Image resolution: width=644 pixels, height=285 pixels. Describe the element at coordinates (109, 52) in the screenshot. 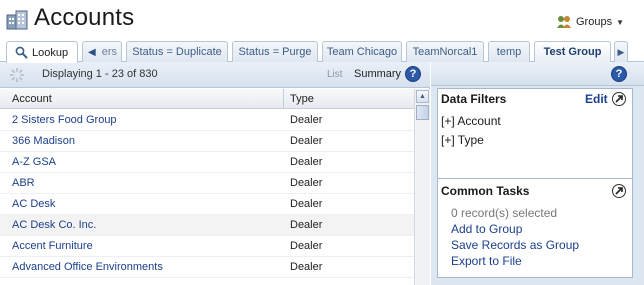

I see `tab-partial-label: ers` at that location.